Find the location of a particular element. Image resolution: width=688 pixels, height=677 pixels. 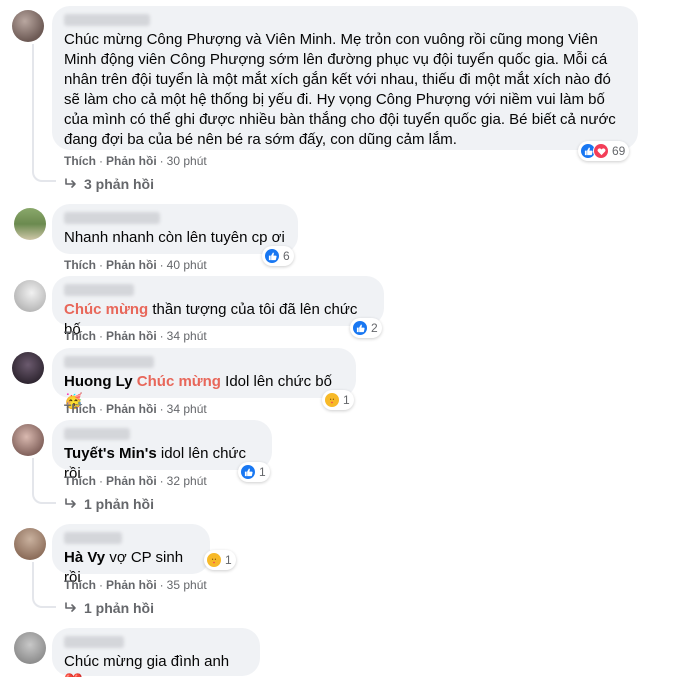

tagged-user: Tuyết's Min's is located at coordinates (110, 453).